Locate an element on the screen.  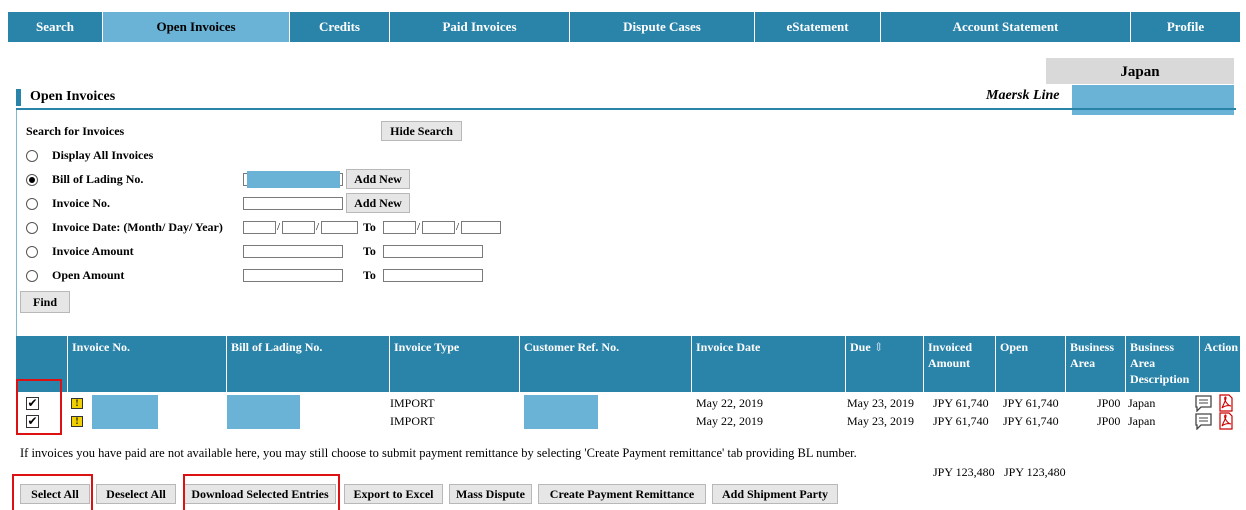
date-from-month is located at coordinates (259, 227).